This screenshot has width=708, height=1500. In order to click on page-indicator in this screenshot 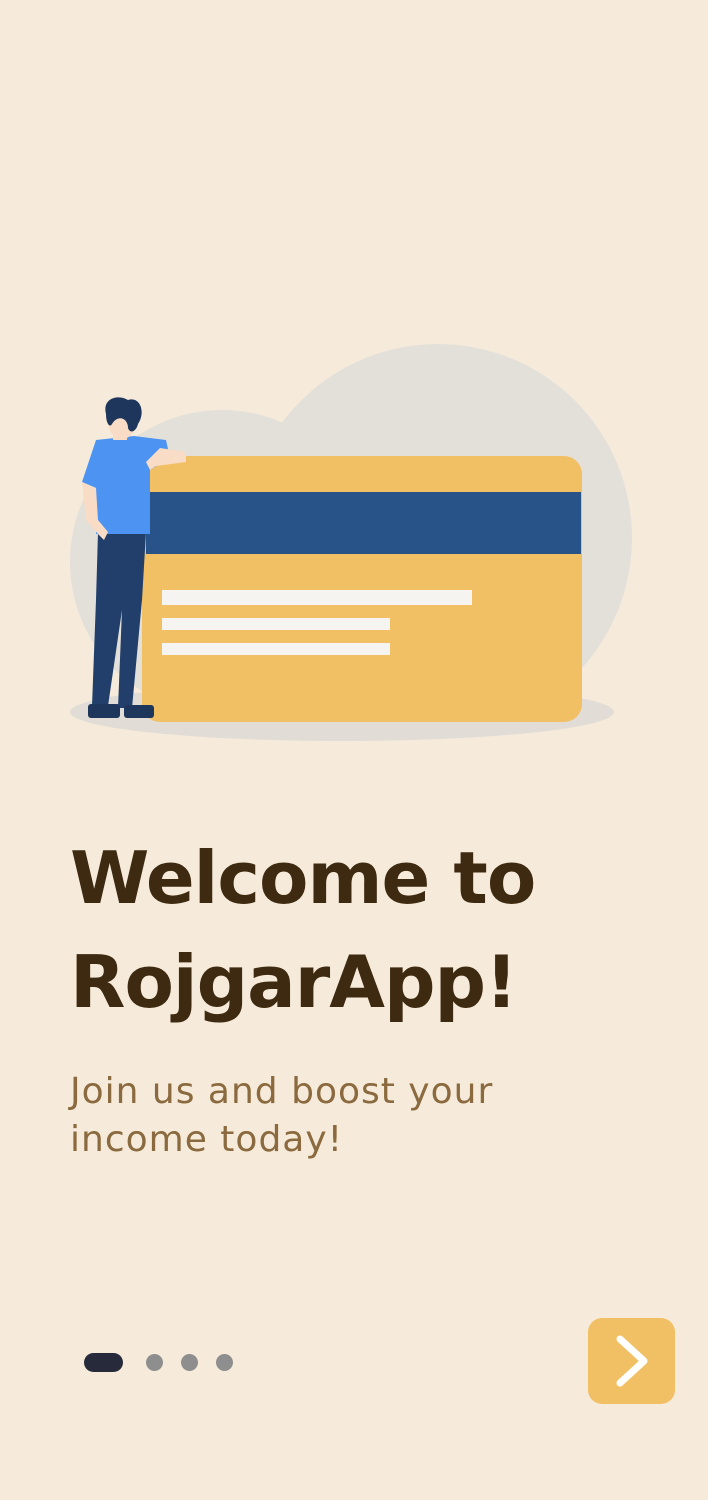, I will do `click(167, 1362)`.